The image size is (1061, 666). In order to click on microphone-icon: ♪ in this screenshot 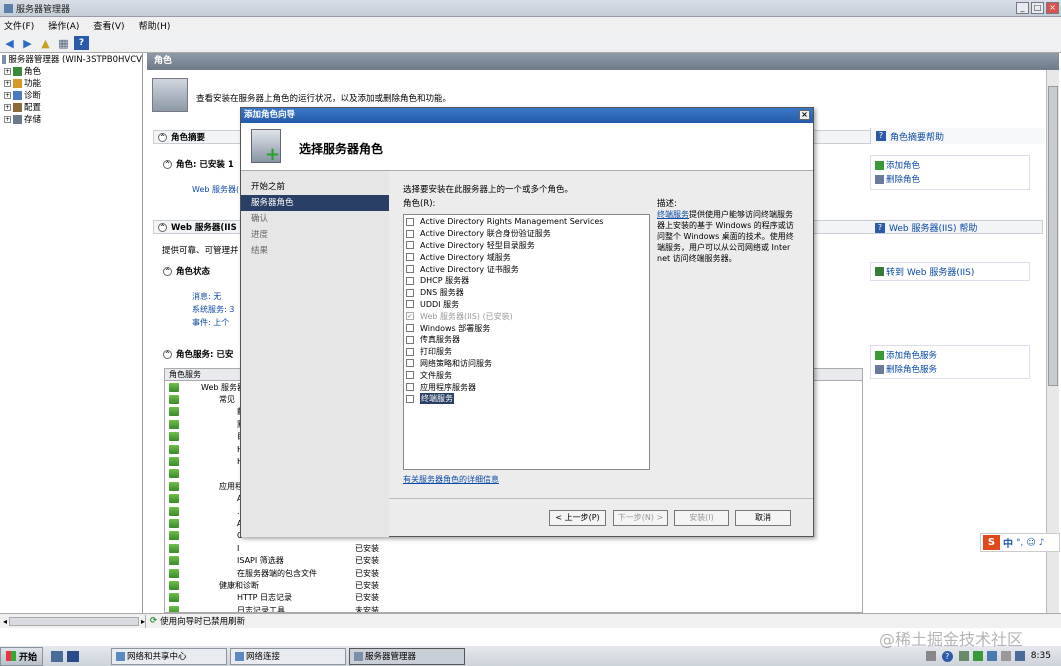, I will do `click(1042, 543)`.